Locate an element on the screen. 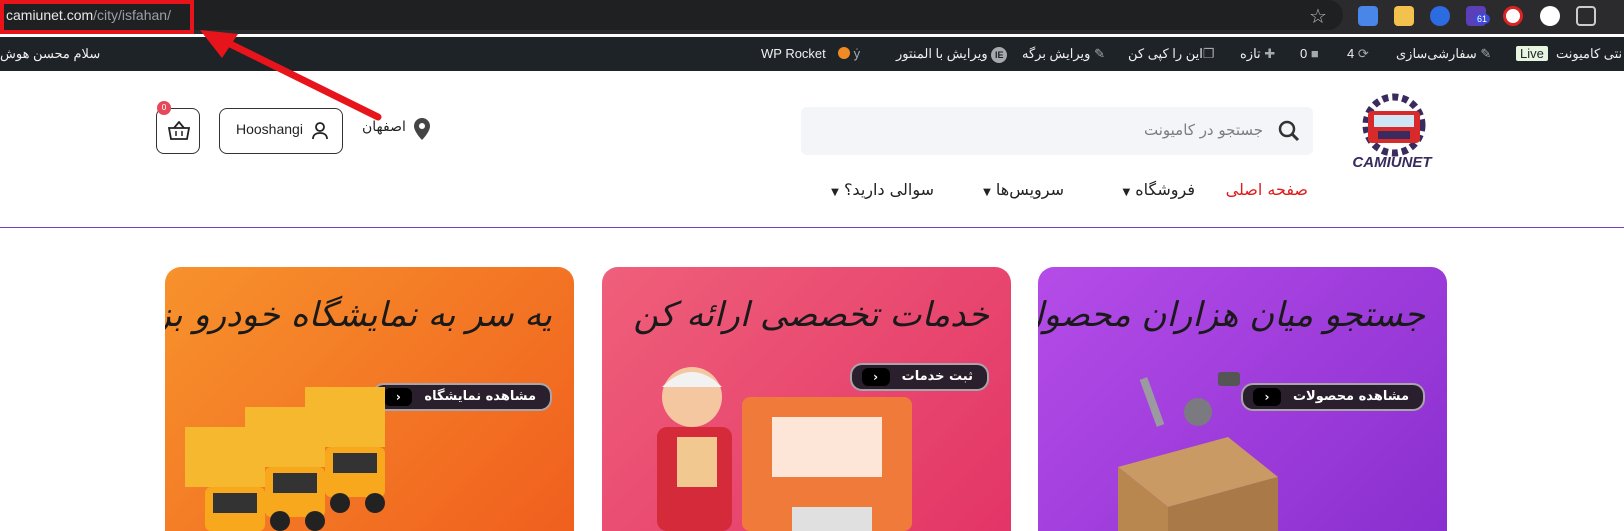  live-badge: Live is located at coordinates (1532, 53).